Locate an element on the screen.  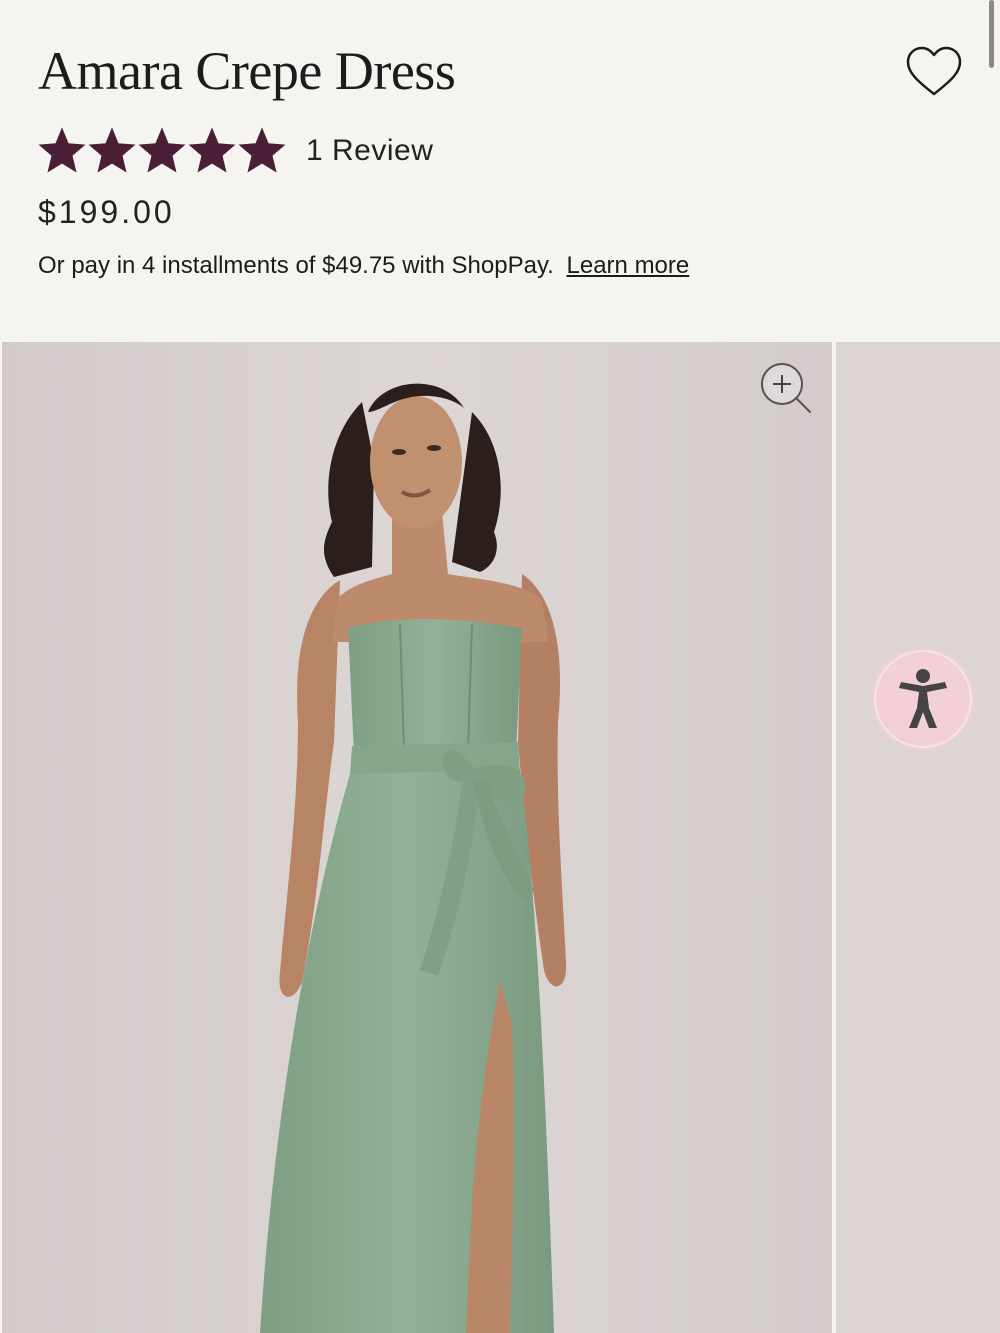
product-price: $199.00 is located at coordinates (106, 212).